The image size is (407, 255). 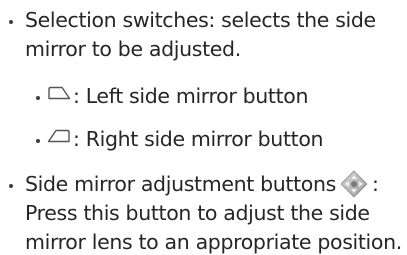 I want to click on item-text-line: Side mirror adjustment buttons, so click(x=180, y=184).